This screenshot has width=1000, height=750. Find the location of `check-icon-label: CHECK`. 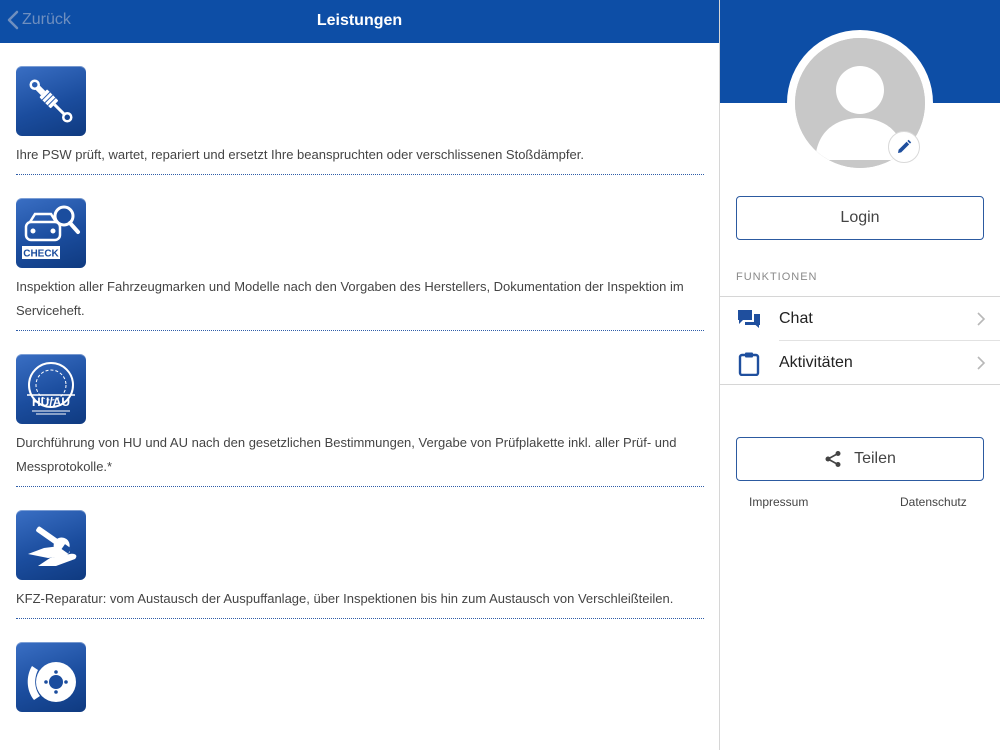

check-icon-label: CHECK is located at coordinates (41, 254).